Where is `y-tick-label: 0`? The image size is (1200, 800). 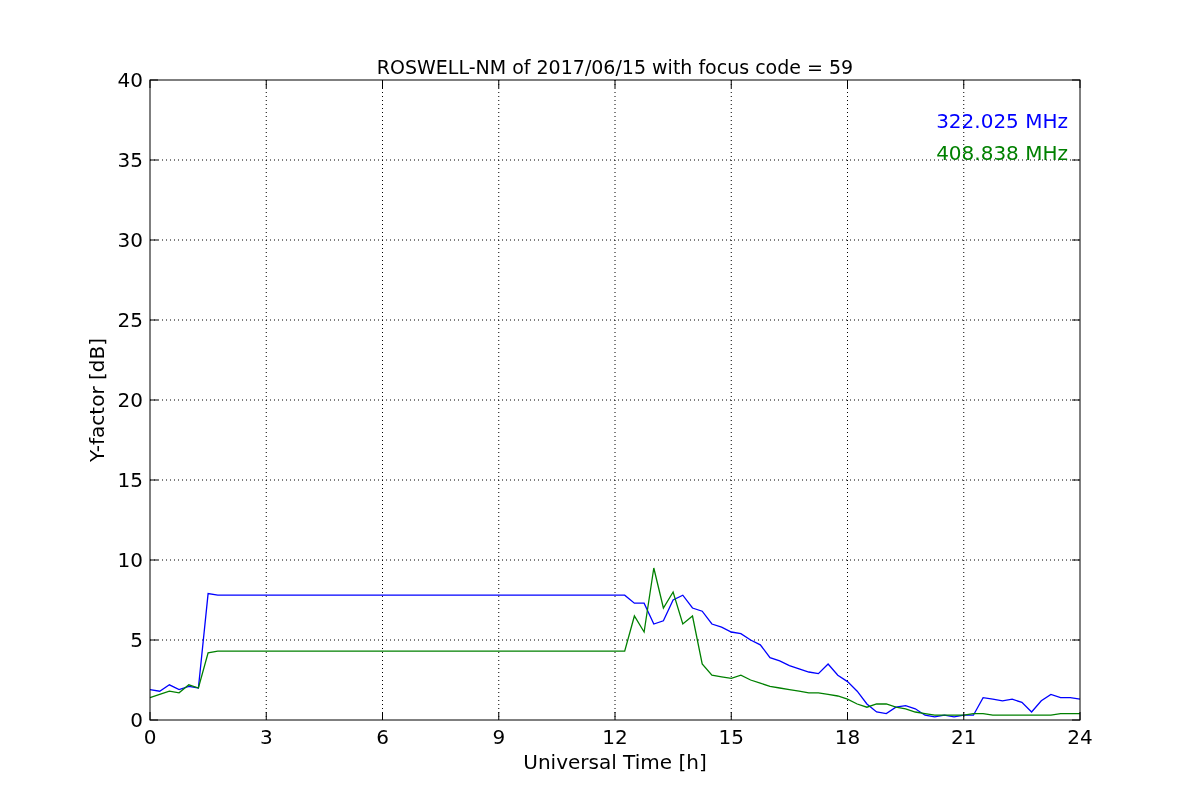 y-tick-label: 0 is located at coordinates (136, 720).